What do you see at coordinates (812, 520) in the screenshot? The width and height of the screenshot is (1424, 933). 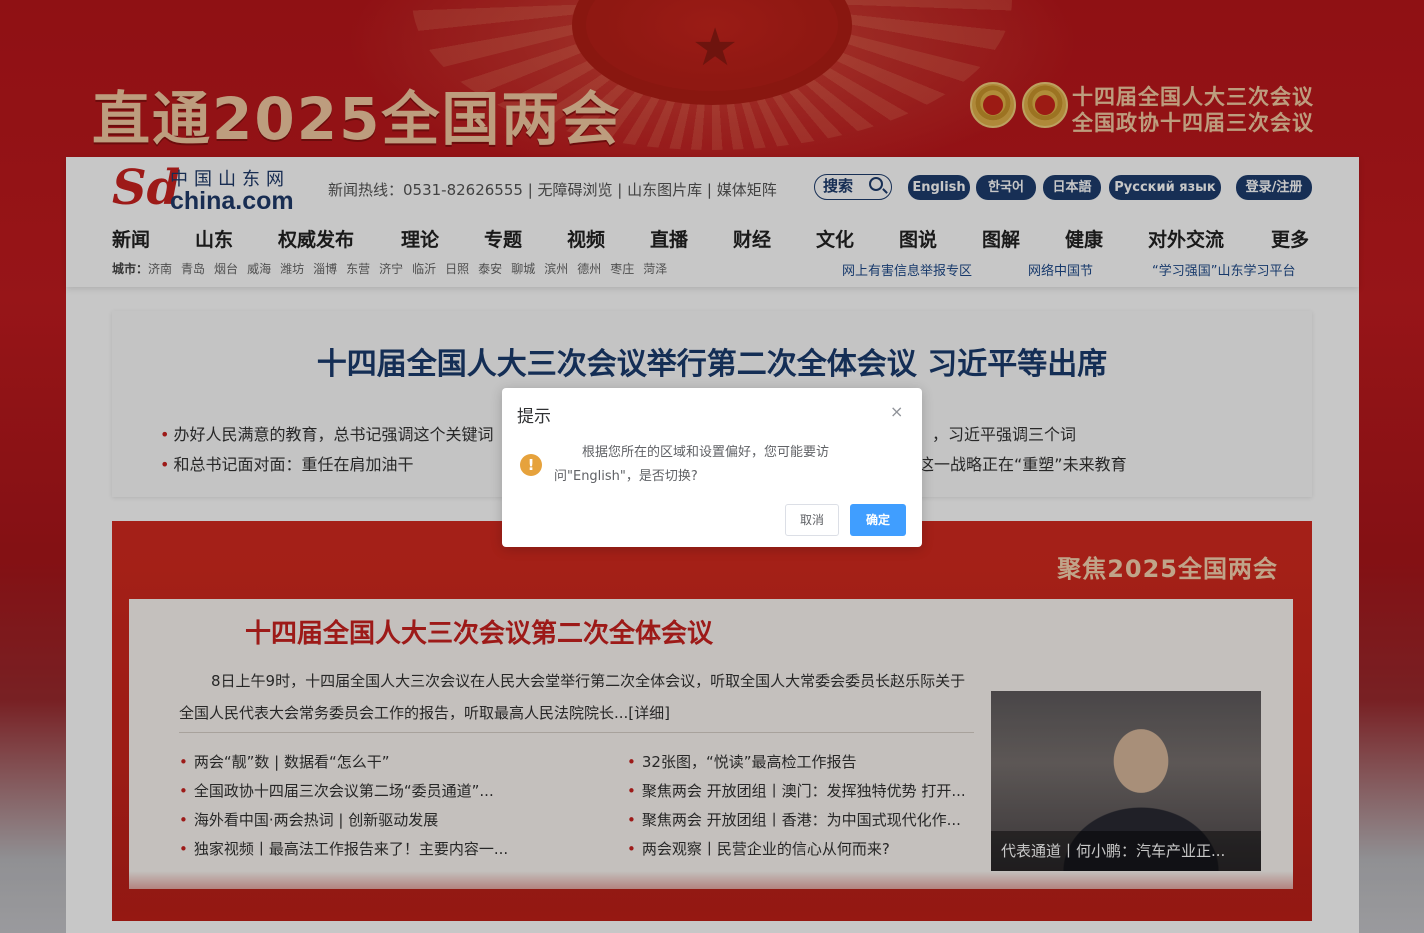 I see `cancel-button: 取消` at bounding box center [812, 520].